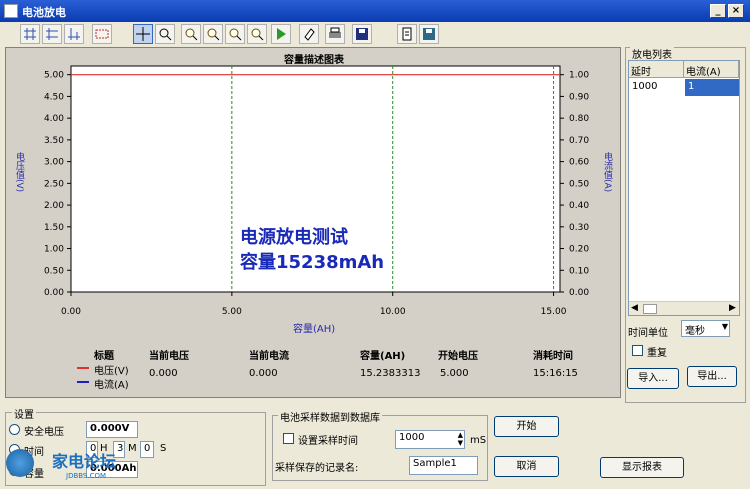 This screenshot has width=750, height=489. Describe the element at coordinates (163, 448) in the screenshot. I see `seconds-unit: S` at that location.